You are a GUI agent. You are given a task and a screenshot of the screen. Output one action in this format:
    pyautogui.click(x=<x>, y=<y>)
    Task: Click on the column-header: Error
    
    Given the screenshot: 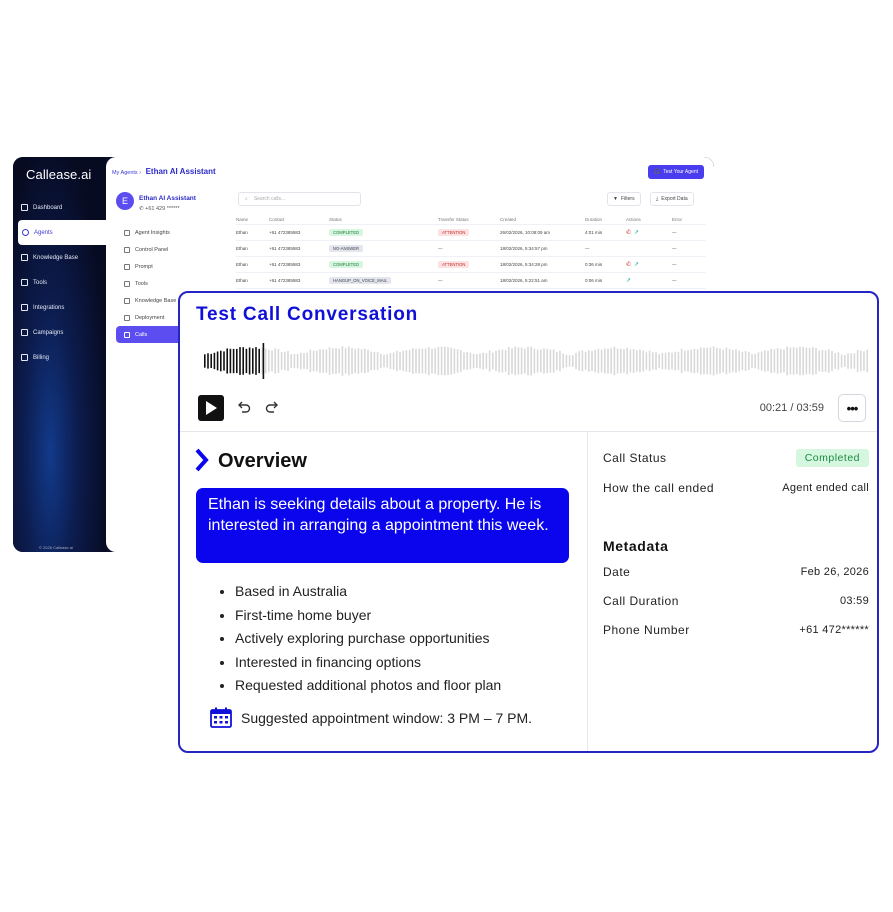 What is the action you would take?
    pyautogui.click(x=677, y=219)
    